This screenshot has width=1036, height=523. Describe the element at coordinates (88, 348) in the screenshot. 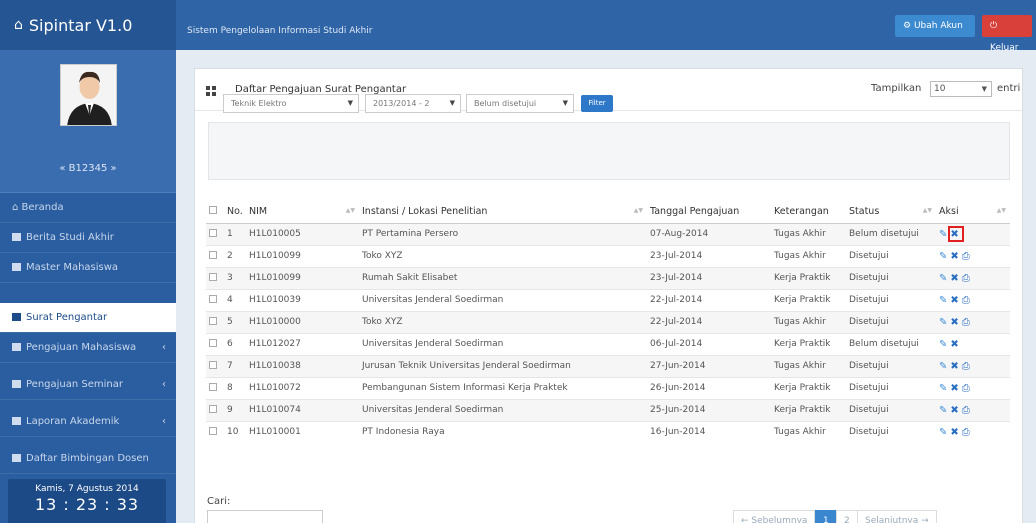

I see `sidebar-item-pengajuan-mahasiswa: Pengajuan Mahasiswa ‹` at that location.